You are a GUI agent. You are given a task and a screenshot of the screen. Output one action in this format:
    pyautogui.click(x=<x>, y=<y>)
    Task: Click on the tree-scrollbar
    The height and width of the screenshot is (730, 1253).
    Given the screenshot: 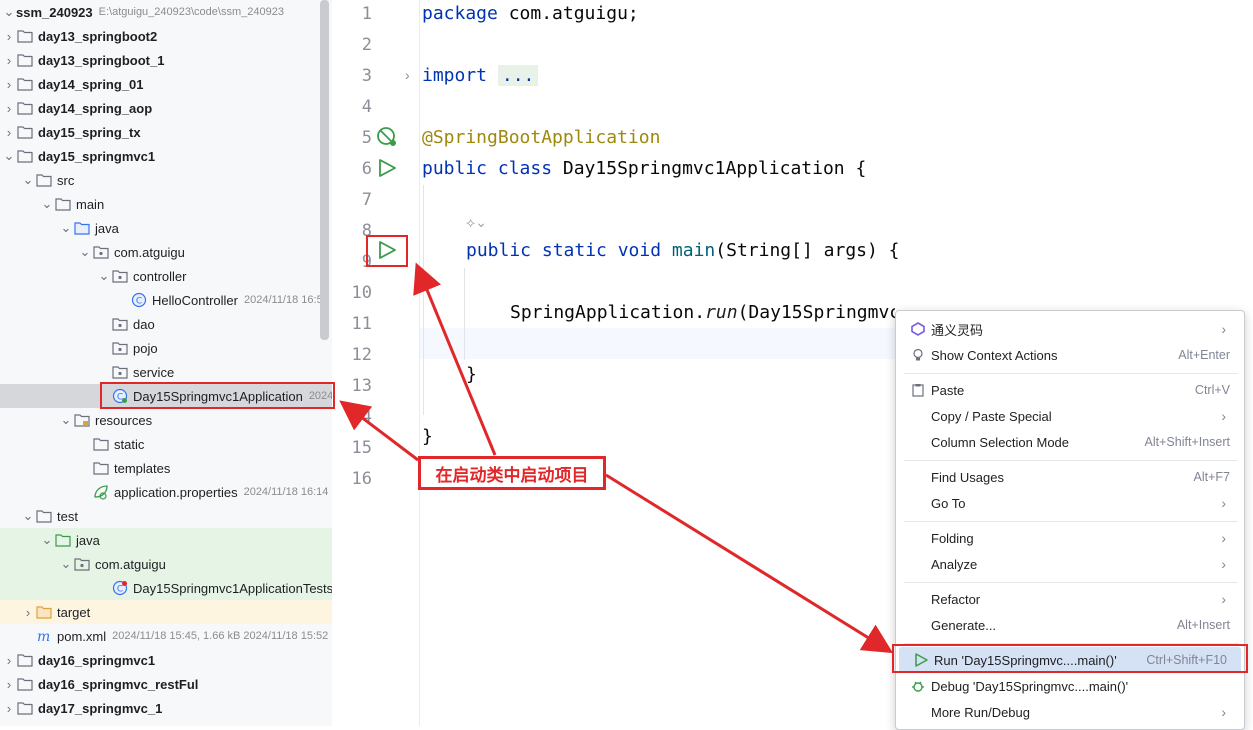 What is the action you would take?
    pyautogui.click(x=324, y=170)
    